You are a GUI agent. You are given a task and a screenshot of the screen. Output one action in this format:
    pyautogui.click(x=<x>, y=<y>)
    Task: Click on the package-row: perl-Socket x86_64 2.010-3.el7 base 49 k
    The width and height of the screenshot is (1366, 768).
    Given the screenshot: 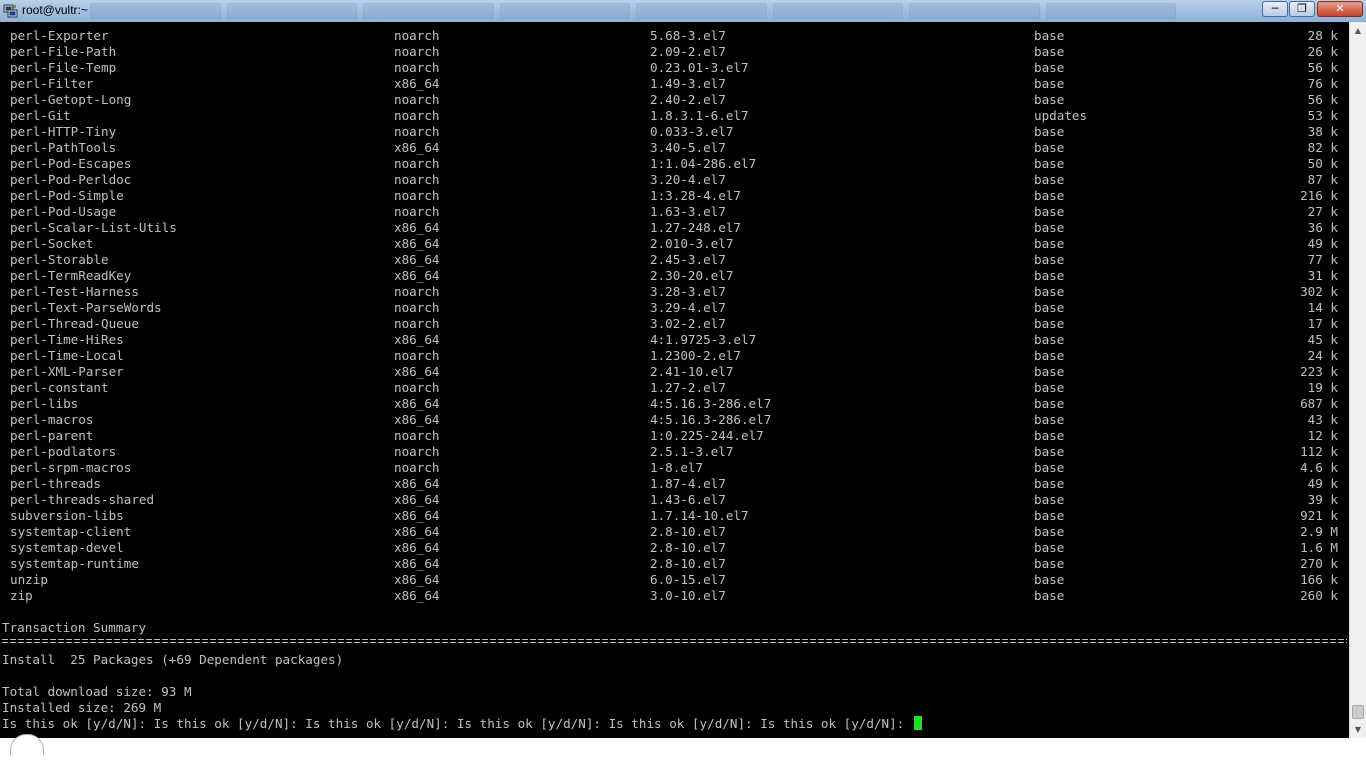 What is the action you would take?
    pyautogui.click(x=674, y=244)
    